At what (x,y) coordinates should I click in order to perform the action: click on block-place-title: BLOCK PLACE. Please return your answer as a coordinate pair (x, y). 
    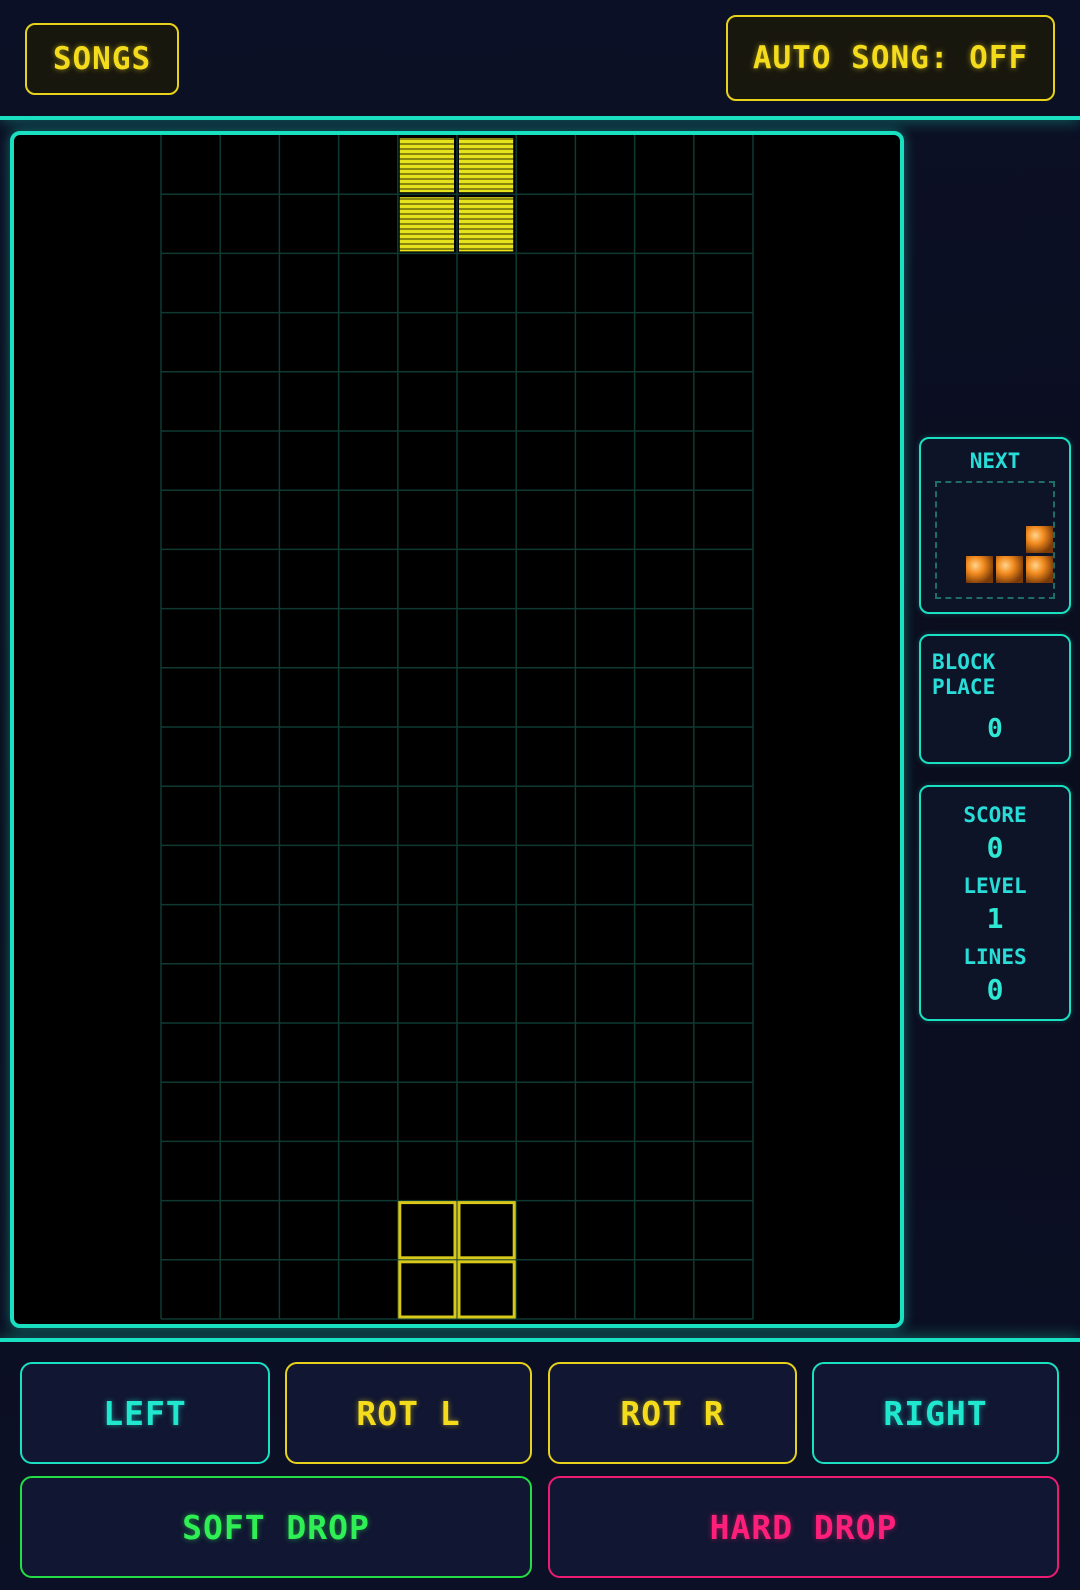
    Looking at the image, I should click on (964, 674).